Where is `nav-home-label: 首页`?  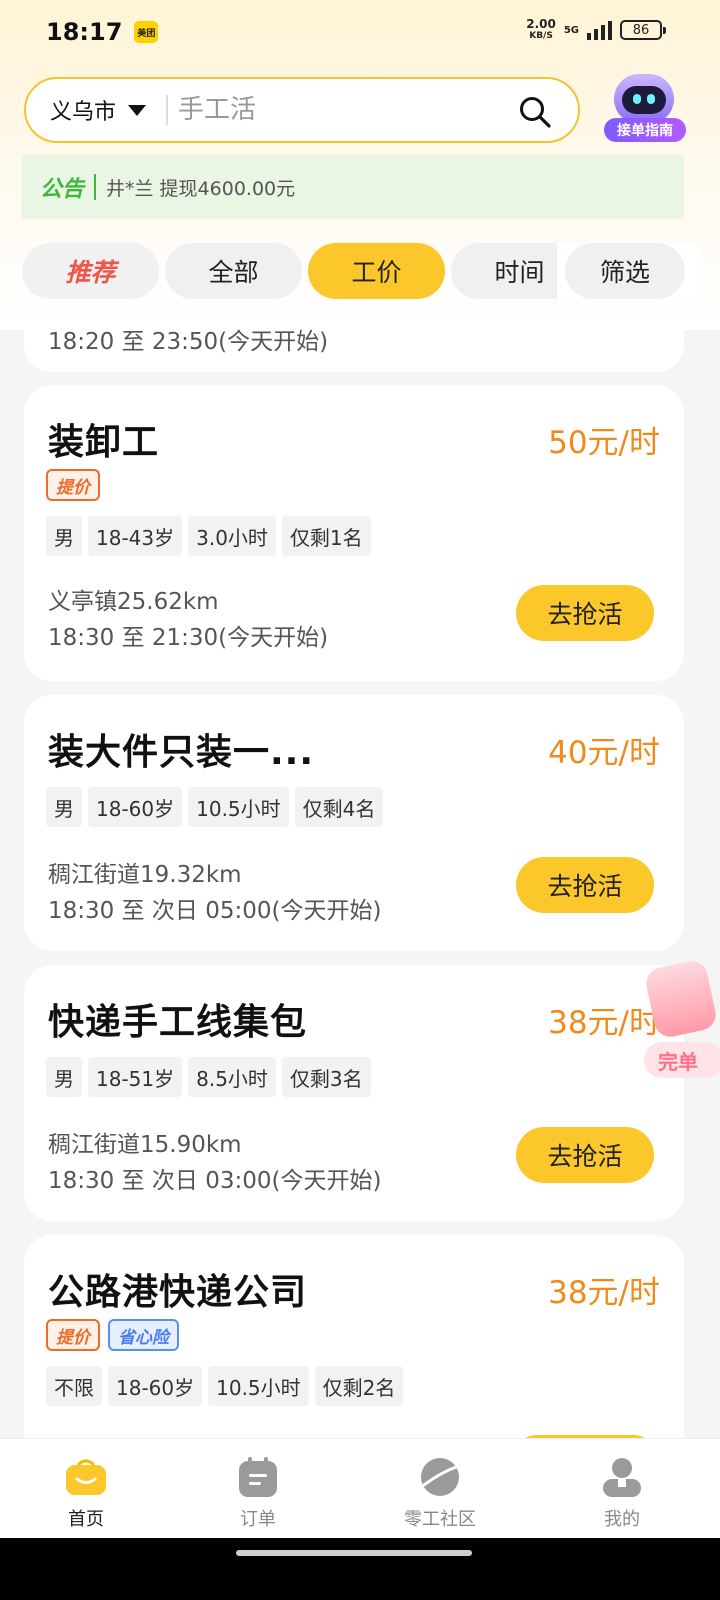 nav-home-label: 首页 is located at coordinates (86, 1519).